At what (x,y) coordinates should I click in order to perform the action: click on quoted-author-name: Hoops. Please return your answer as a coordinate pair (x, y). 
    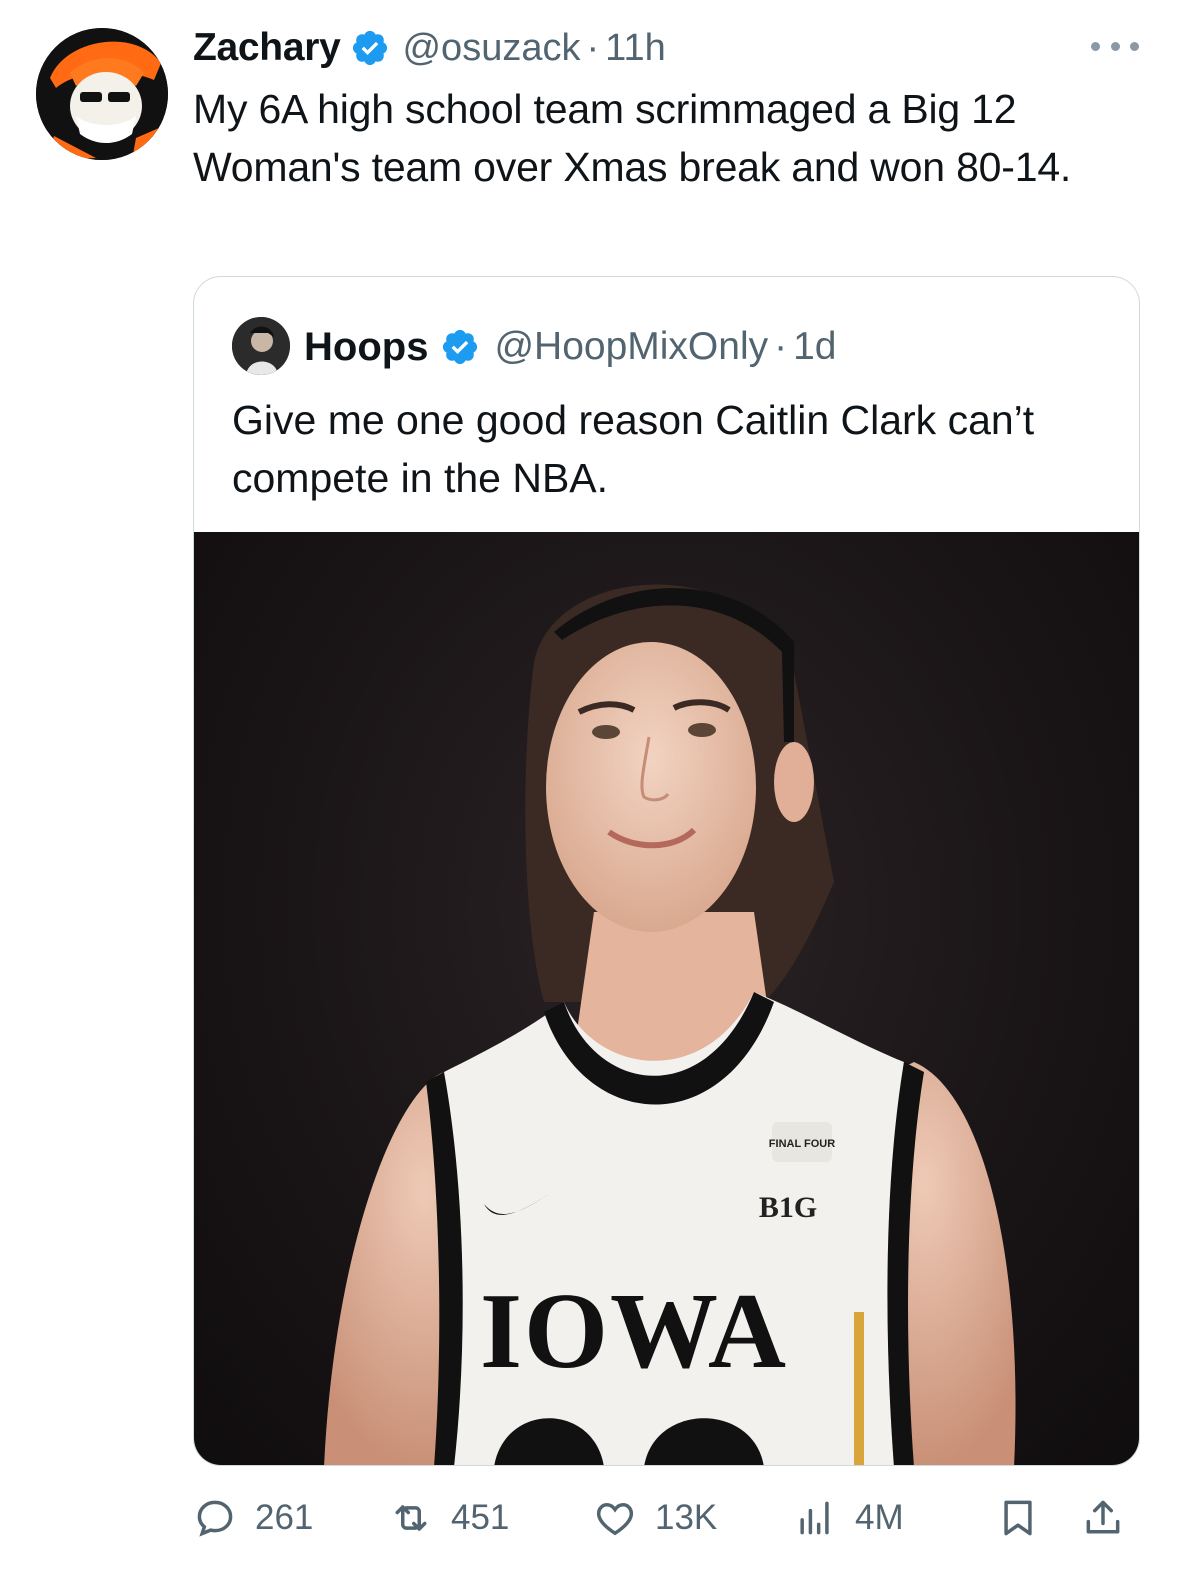
    Looking at the image, I should click on (366, 347).